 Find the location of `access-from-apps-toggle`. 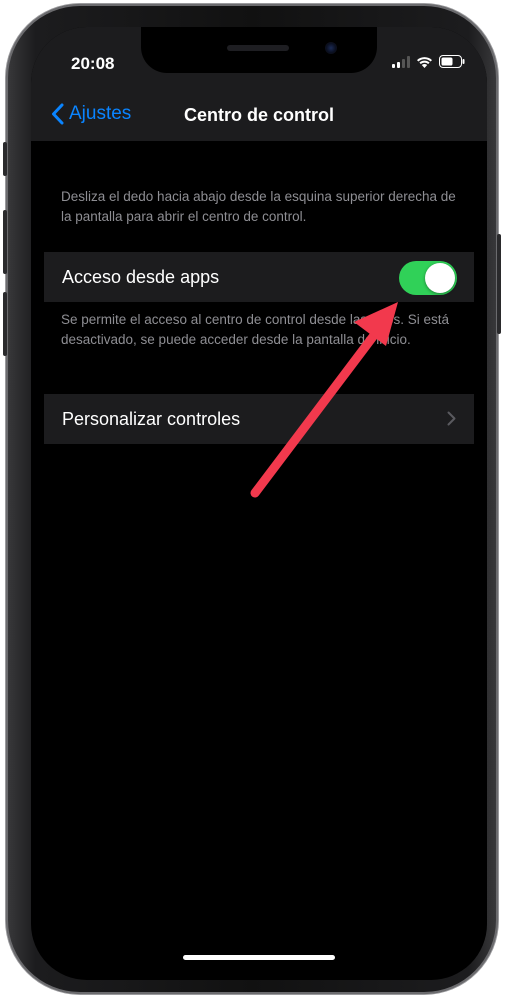

access-from-apps-toggle is located at coordinates (428, 278).